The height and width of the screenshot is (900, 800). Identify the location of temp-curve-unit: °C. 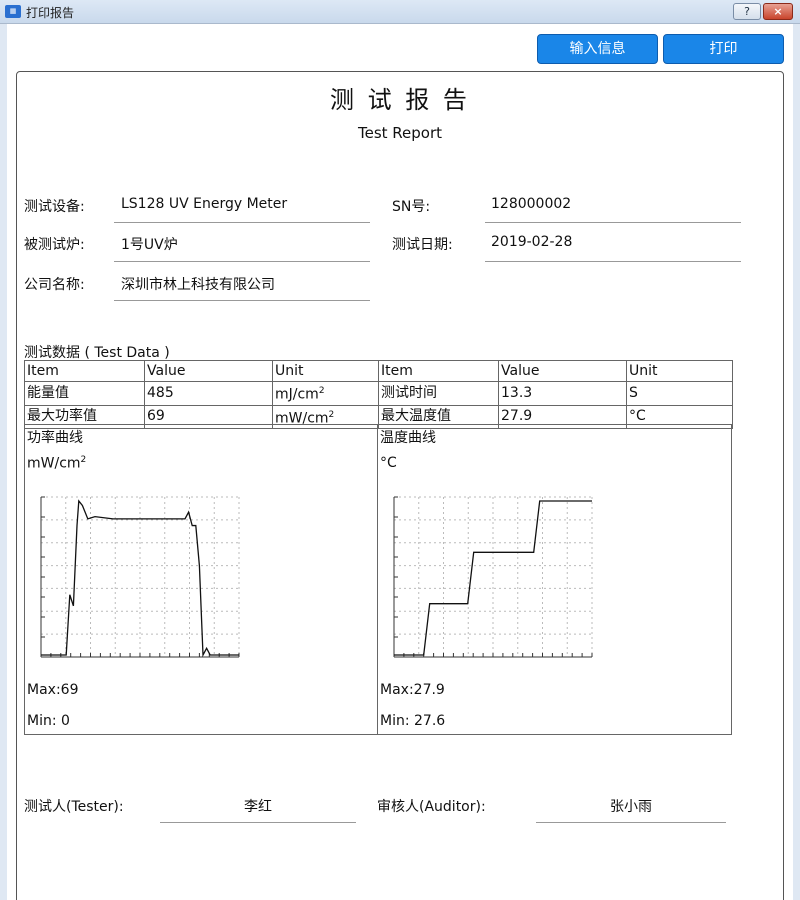
(388, 463).